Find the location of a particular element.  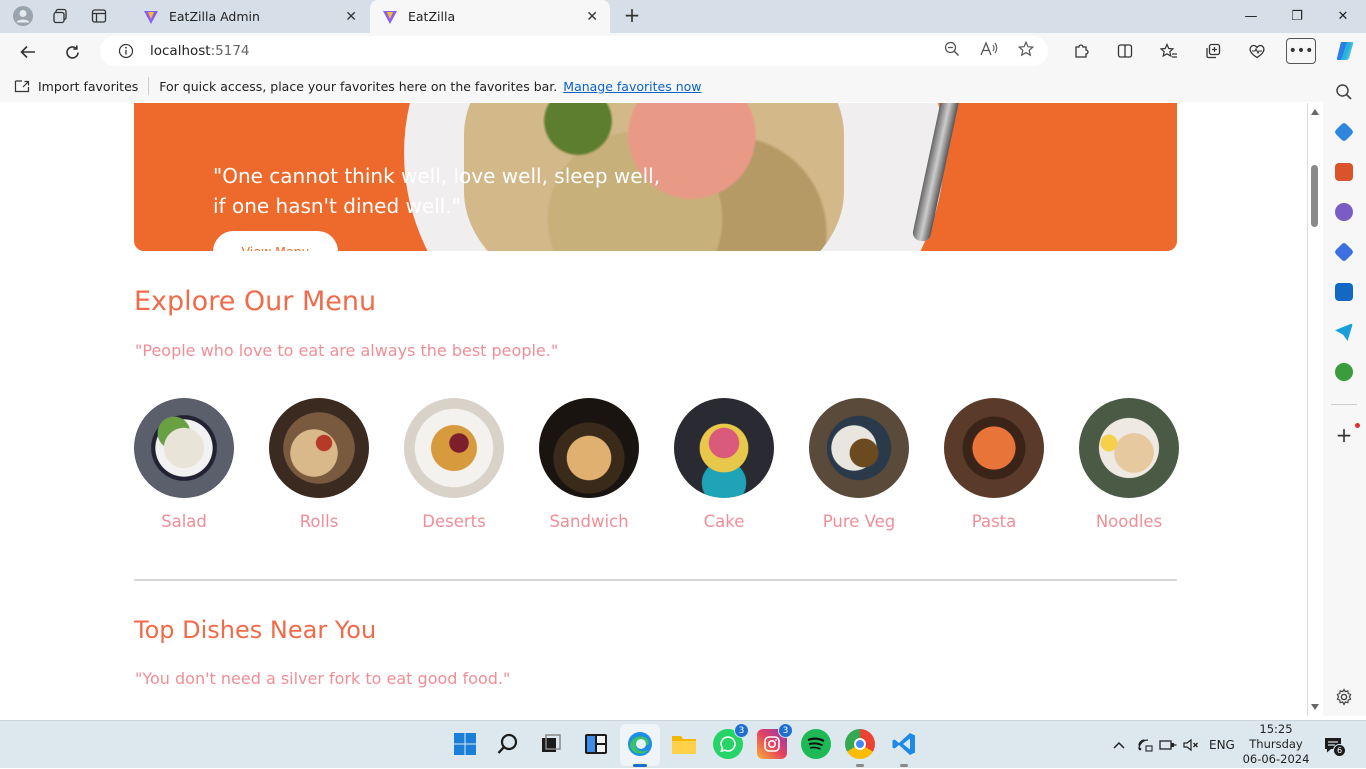

profile-icon is located at coordinates (23, 16).